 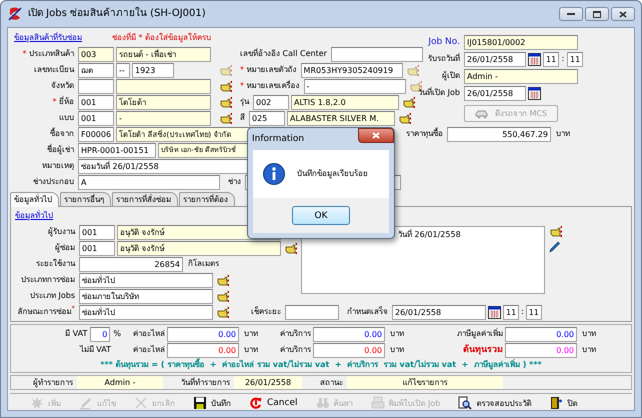 What do you see at coordinates (341, 118) in the screenshot?
I see `input-field: ALABASTER SILVER M.` at bounding box center [341, 118].